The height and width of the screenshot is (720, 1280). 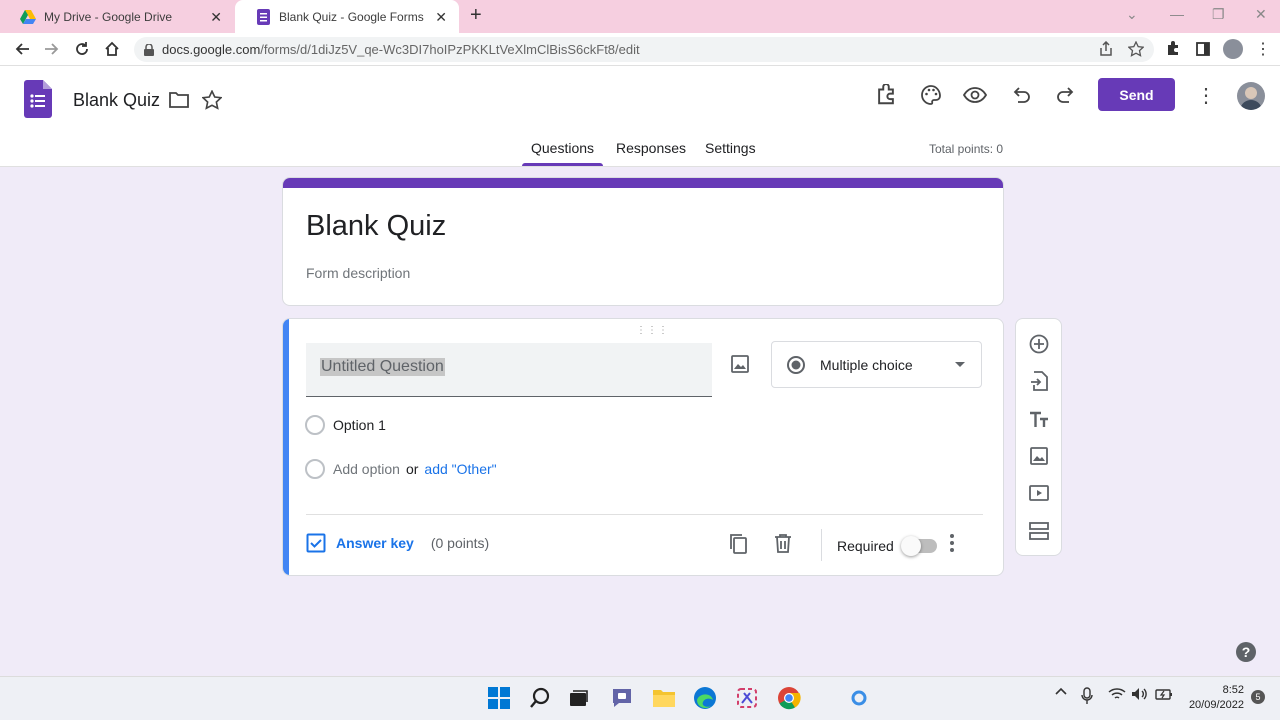 What do you see at coordinates (476, 15) in the screenshot?
I see `new-tab-icon: +` at bounding box center [476, 15].